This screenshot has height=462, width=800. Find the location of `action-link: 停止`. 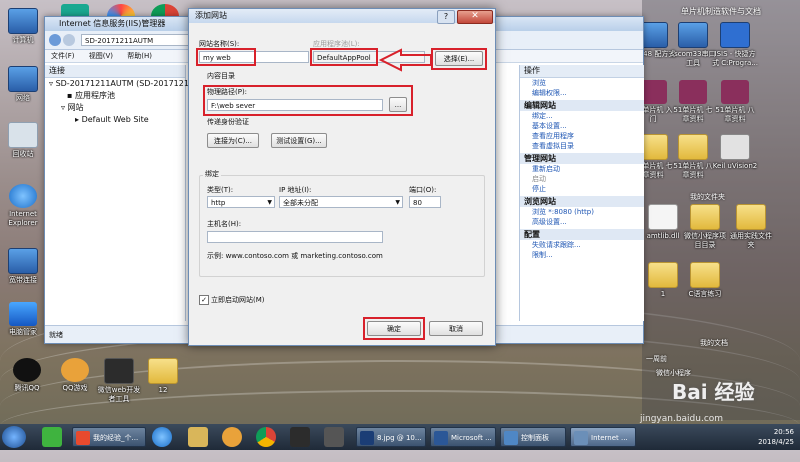

action-link: 停止 is located at coordinates (582, 189).